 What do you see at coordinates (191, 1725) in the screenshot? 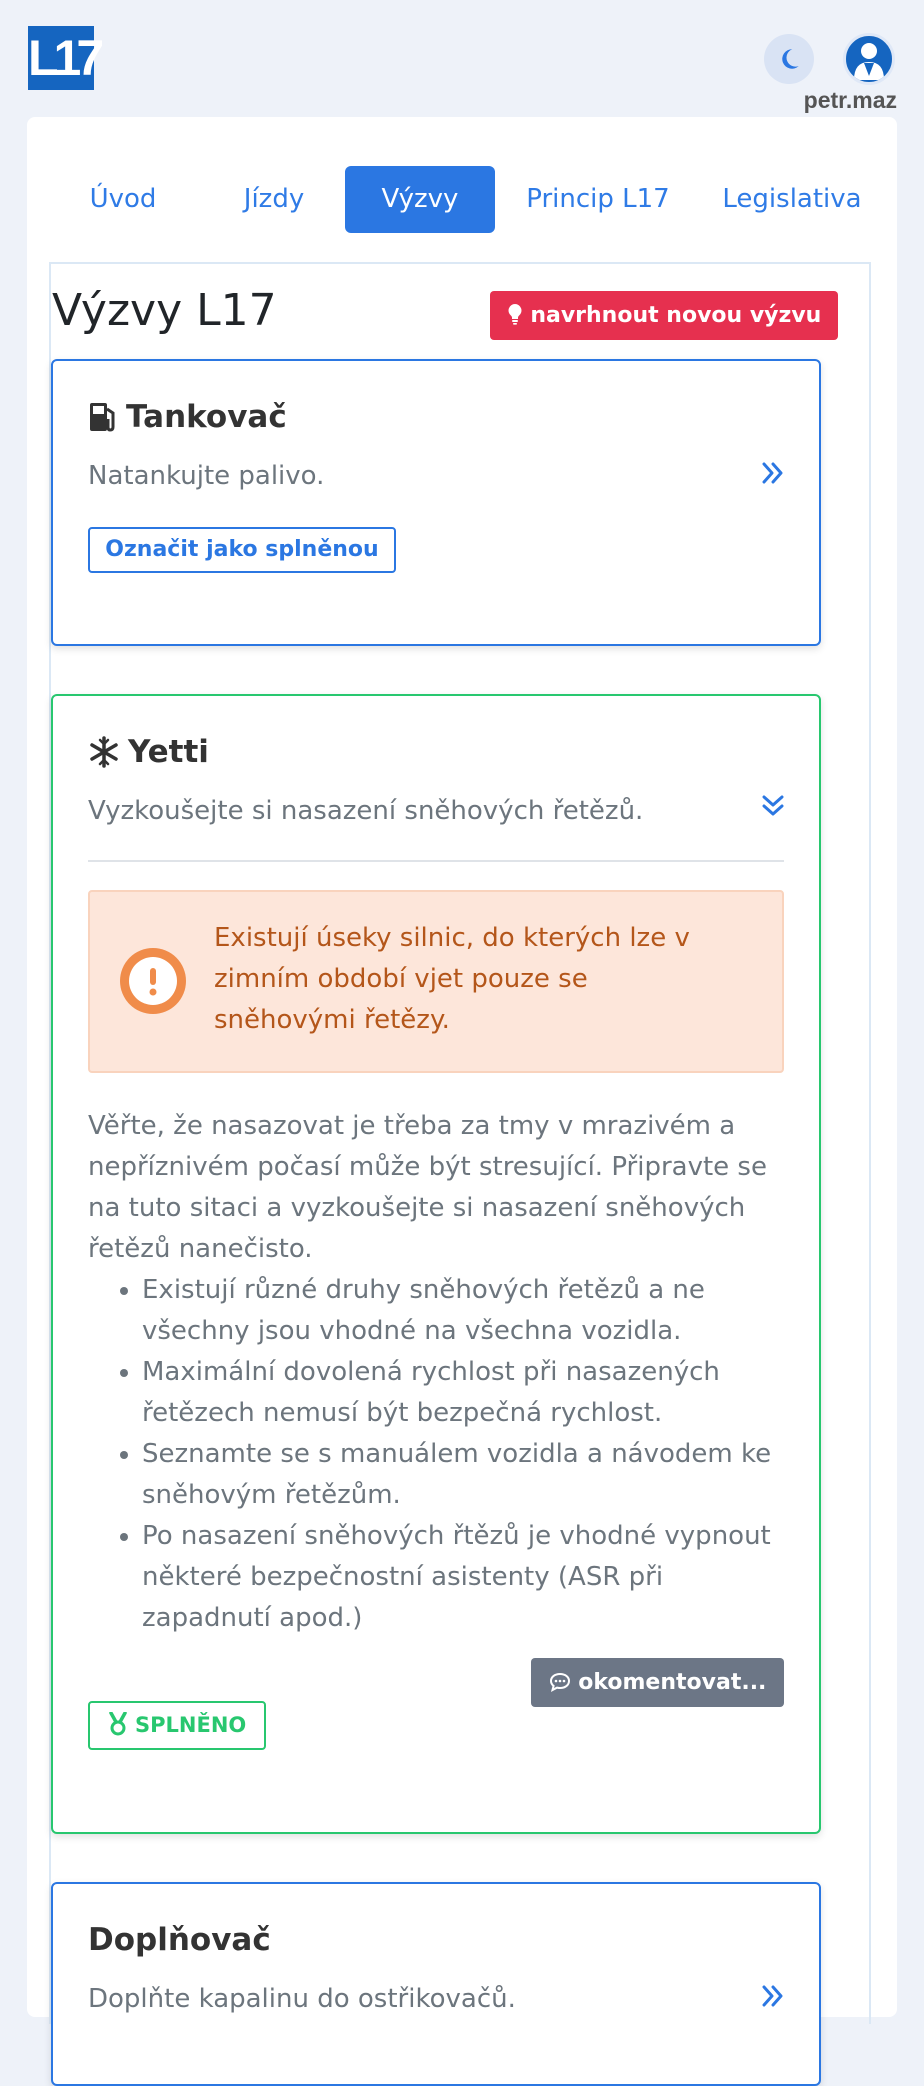
I see `status-badge-text: SPLNĚNO` at bounding box center [191, 1725].